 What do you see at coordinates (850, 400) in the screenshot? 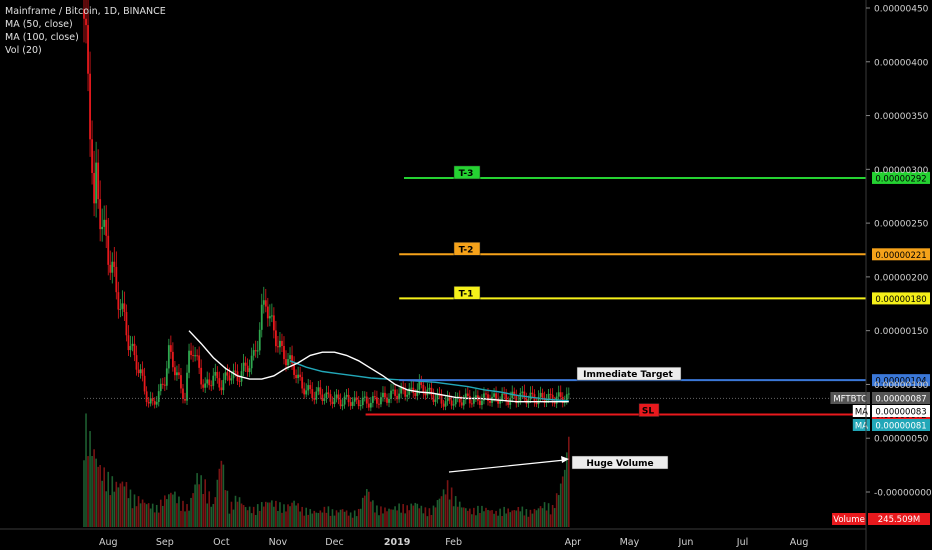
I see `price-tag-label: MFTBTC` at bounding box center [850, 400].